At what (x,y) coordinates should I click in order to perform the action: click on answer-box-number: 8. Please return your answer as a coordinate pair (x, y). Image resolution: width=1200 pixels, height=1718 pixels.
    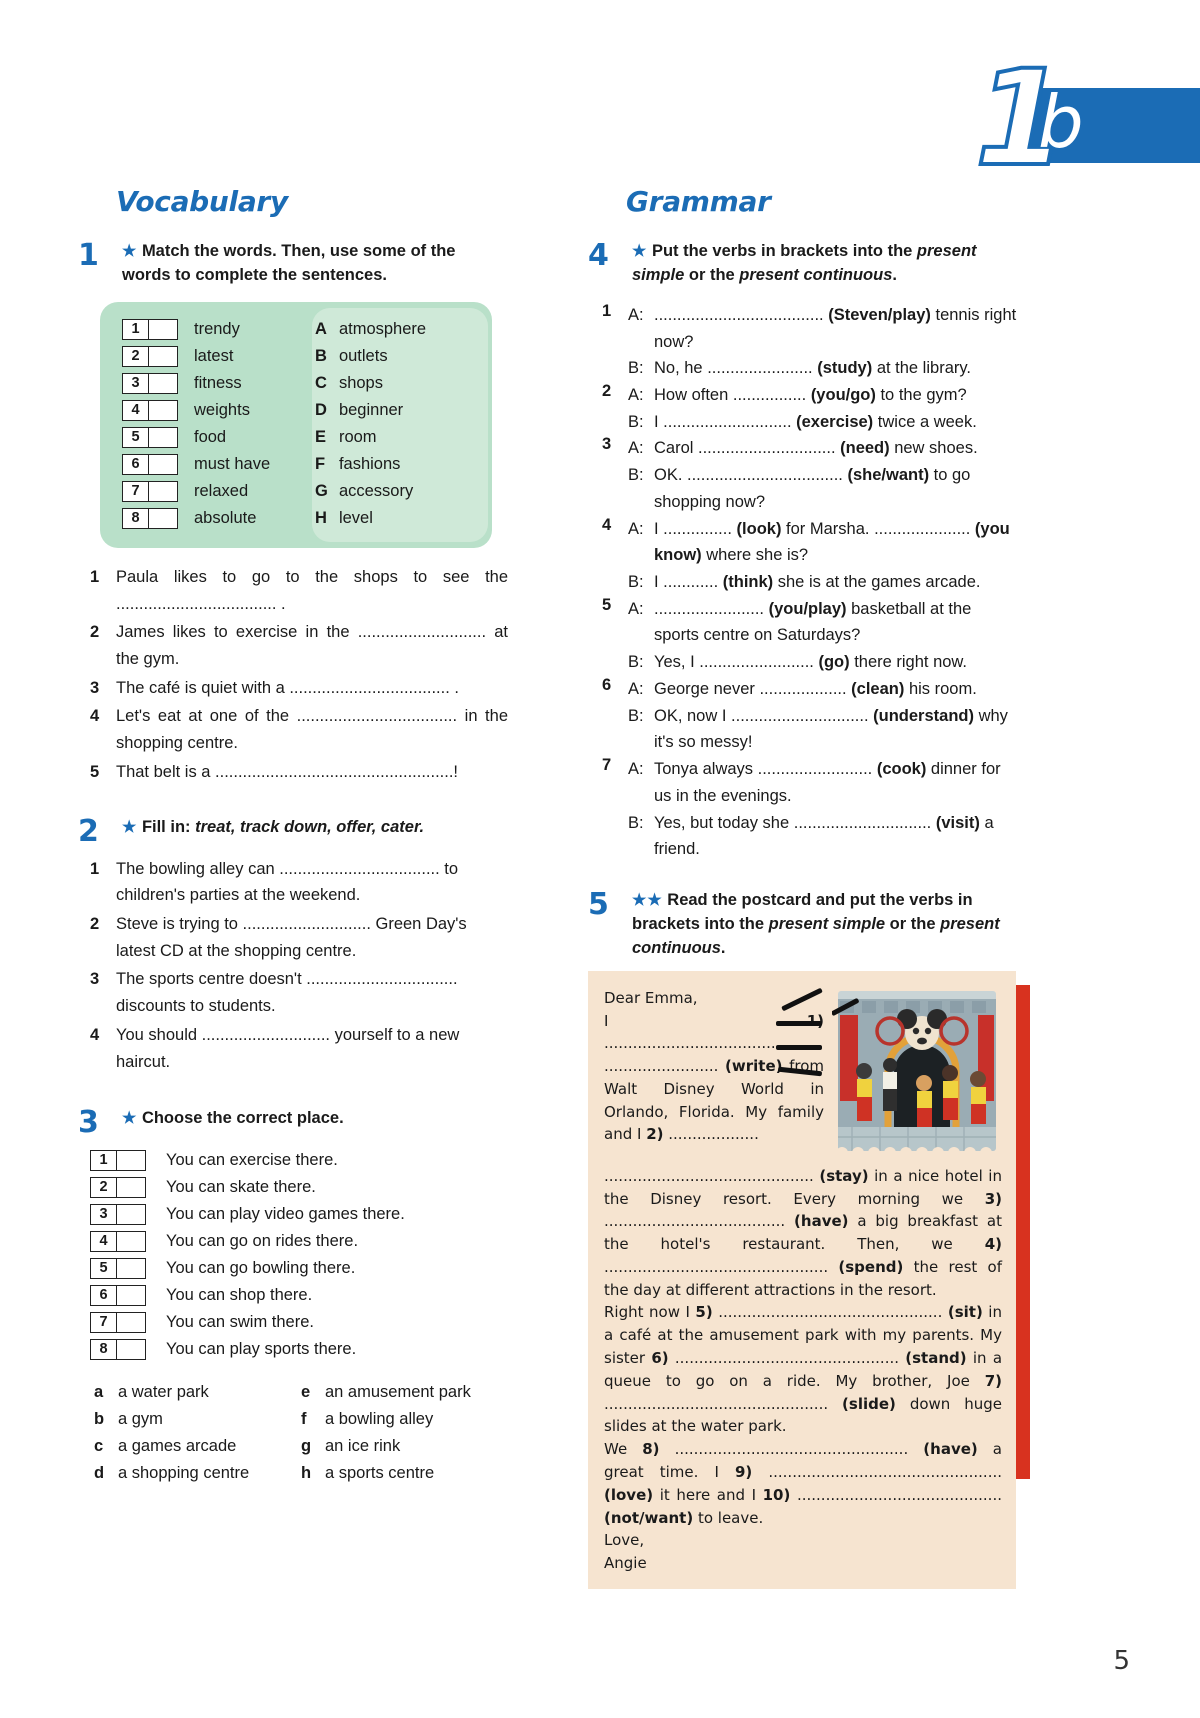
    Looking at the image, I should click on (136, 518).